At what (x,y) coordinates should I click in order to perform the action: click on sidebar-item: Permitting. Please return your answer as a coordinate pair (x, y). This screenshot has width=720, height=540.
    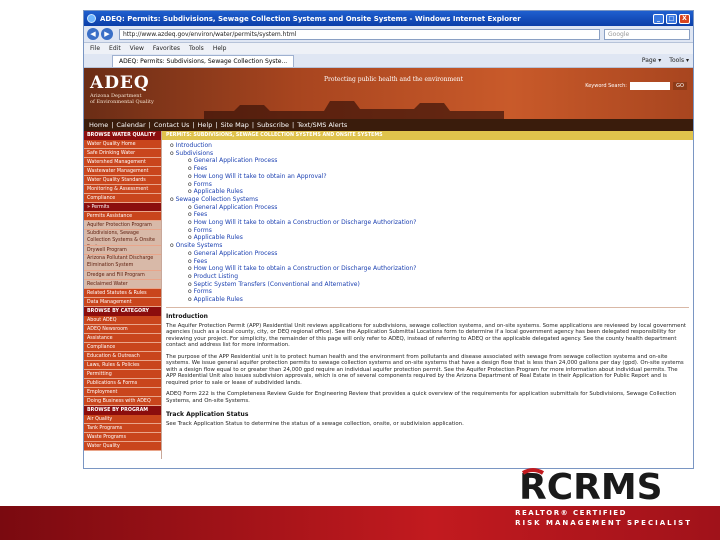
    Looking at the image, I should click on (122, 374).